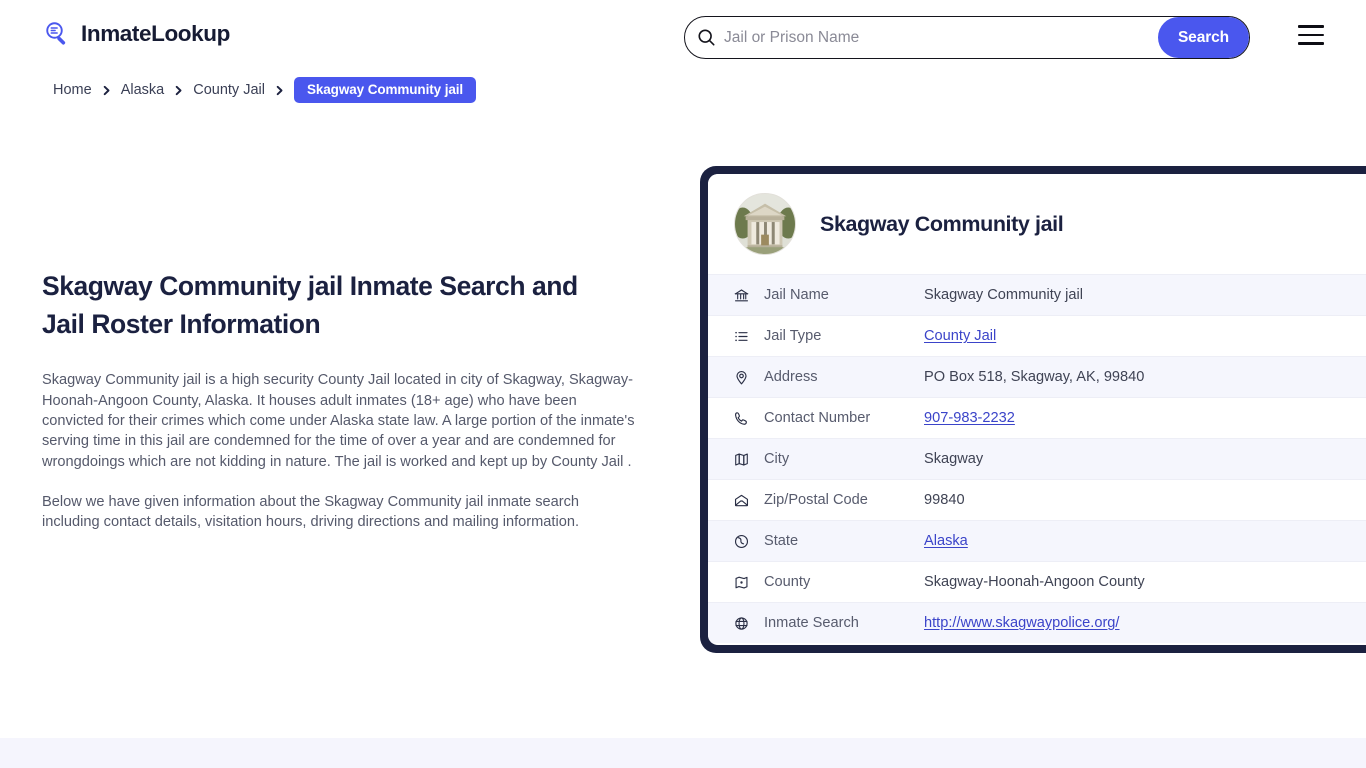  What do you see at coordinates (1037, 540) in the screenshot?
I see `table-row: State Alaska` at bounding box center [1037, 540].